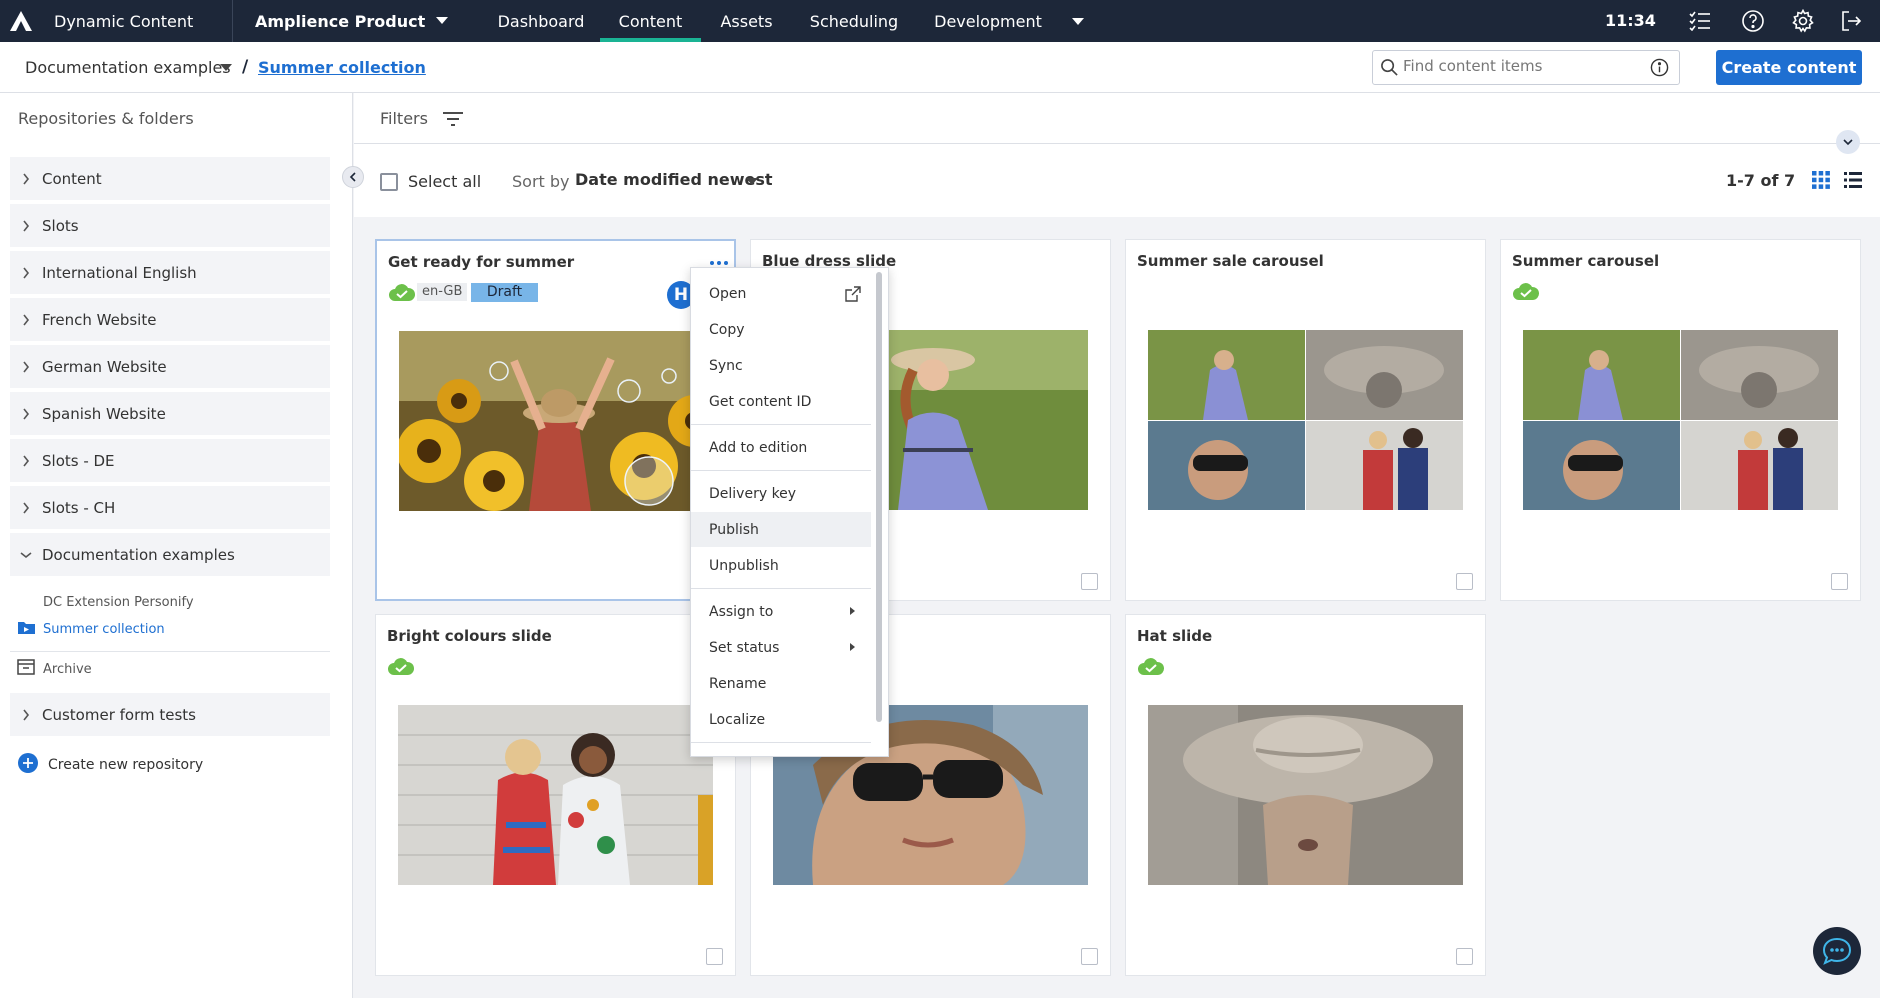 The width and height of the screenshot is (1880, 998). What do you see at coordinates (170, 225) in the screenshot?
I see `sidebar-item-slots: Slots` at bounding box center [170, 225].